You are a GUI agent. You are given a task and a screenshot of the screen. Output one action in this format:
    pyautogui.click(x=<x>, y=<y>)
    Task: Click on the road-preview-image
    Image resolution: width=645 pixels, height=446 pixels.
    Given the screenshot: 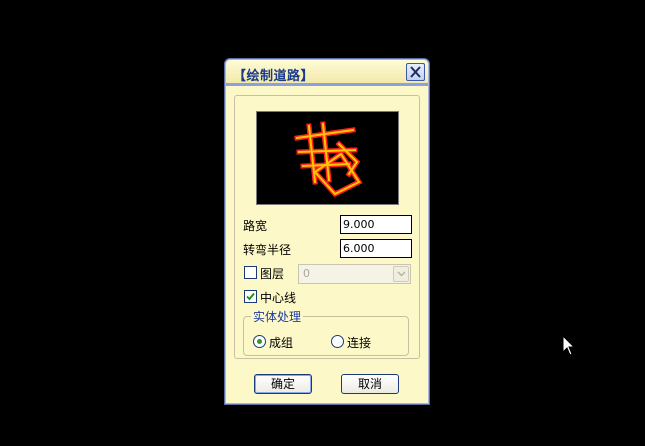 What is the action you would take?
    pyautogui.click(x=327, y=158)
    